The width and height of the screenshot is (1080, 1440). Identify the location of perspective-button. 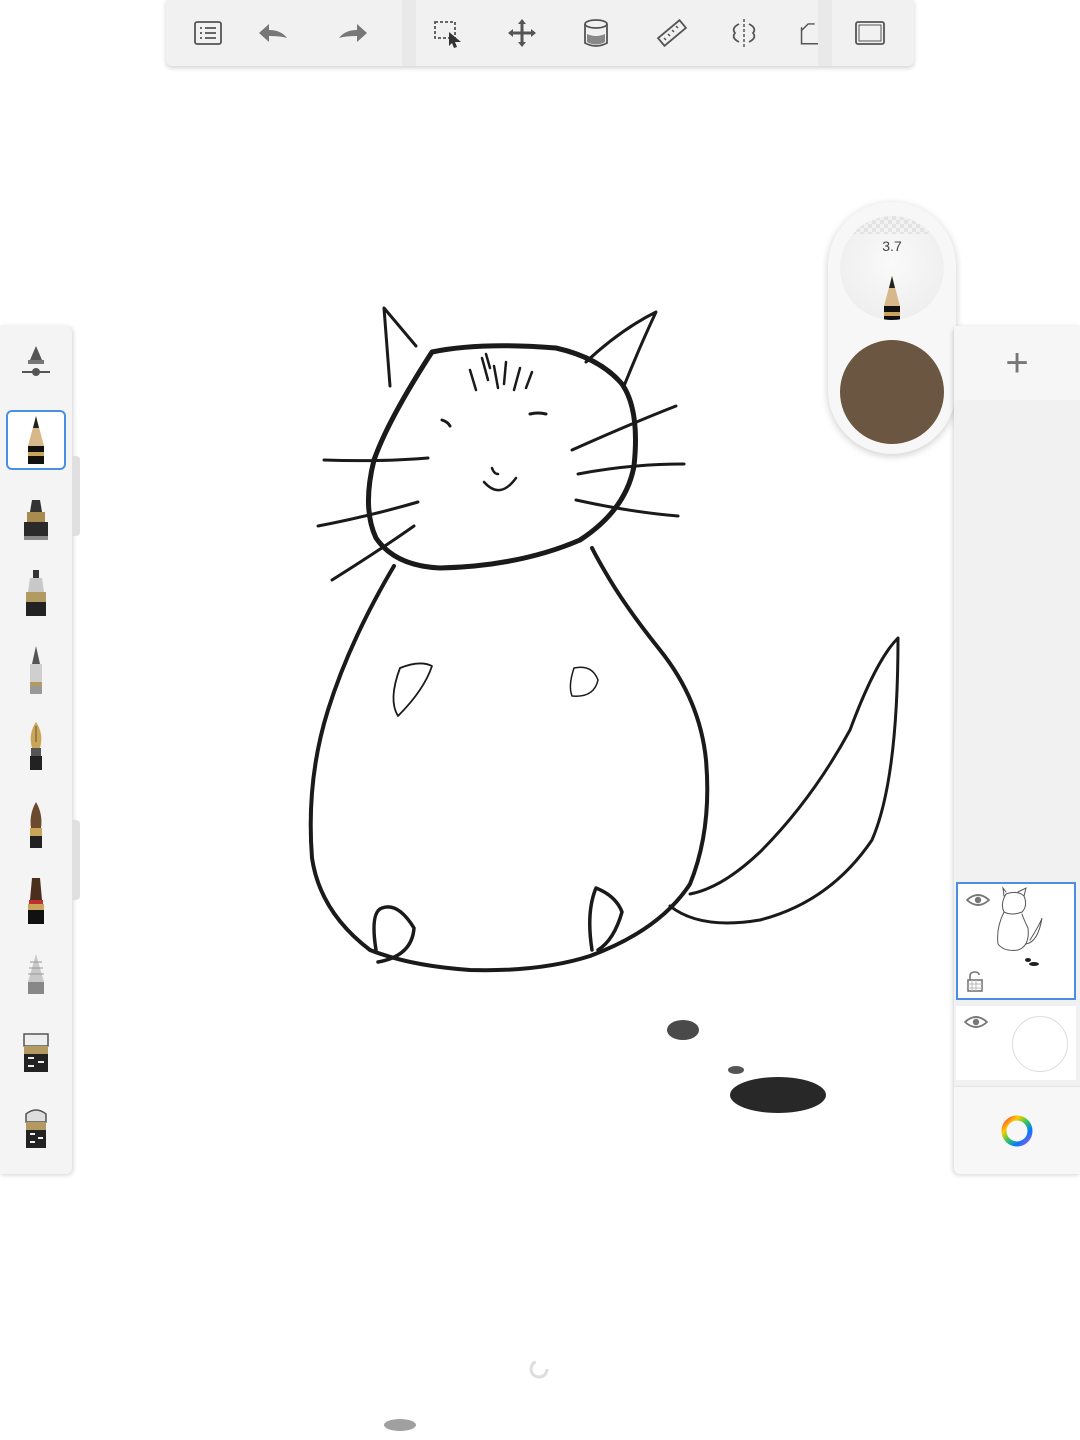
(804, 33).